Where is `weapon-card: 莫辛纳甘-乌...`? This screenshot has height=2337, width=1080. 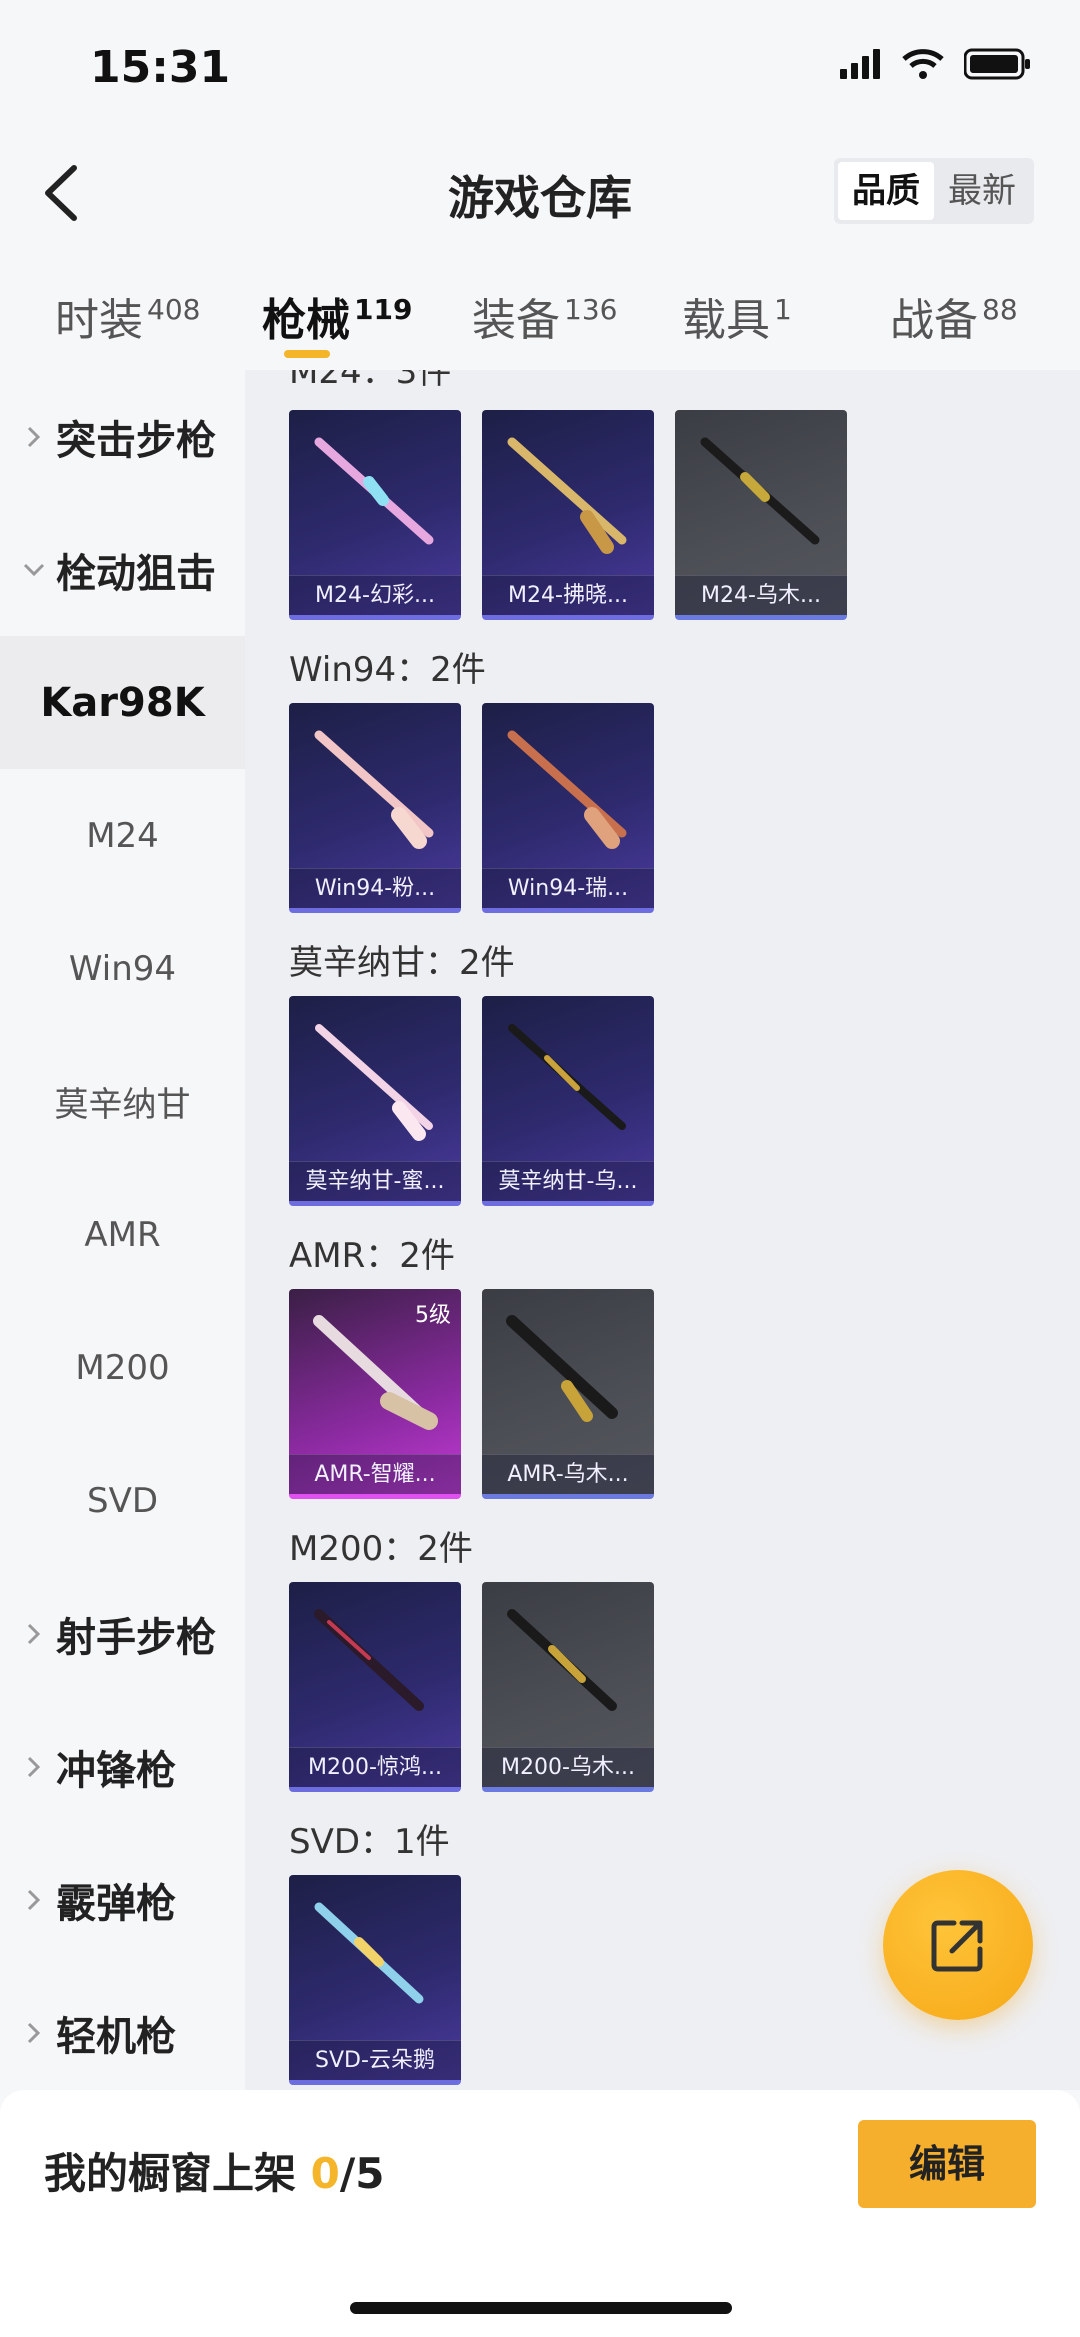 weapon-card: 莫辛纳甘-乌... is located at coordinates (568, 1101).